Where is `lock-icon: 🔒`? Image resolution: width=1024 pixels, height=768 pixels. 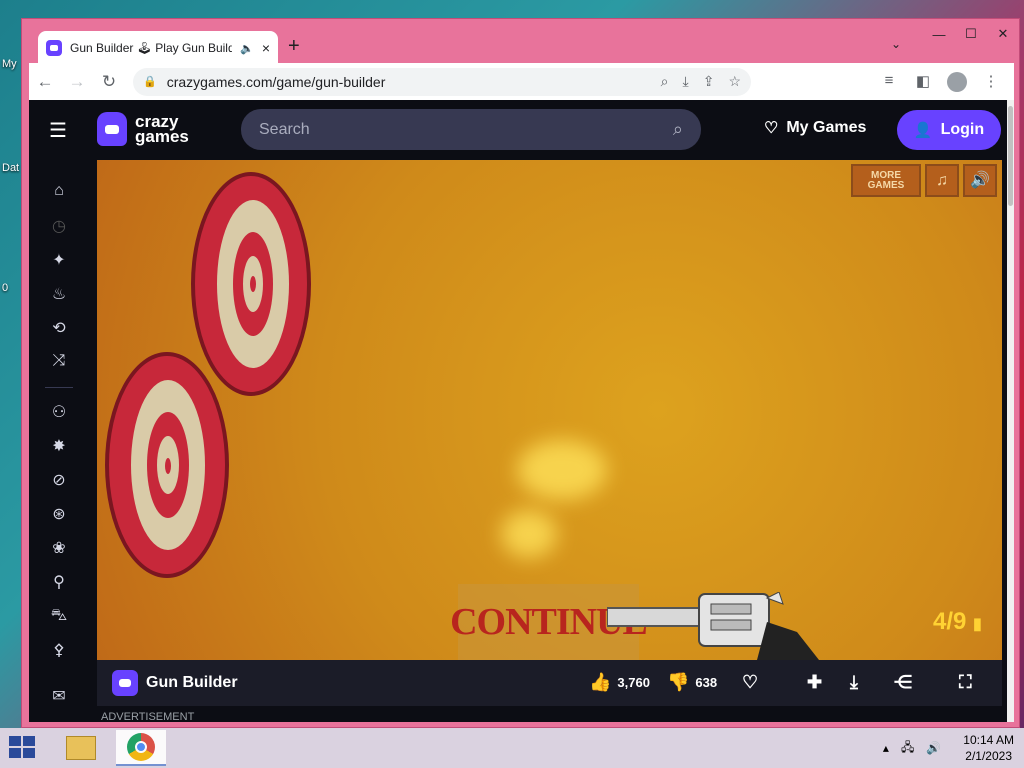 lock-icon: 🔒 is located at coordinates (150, 81).